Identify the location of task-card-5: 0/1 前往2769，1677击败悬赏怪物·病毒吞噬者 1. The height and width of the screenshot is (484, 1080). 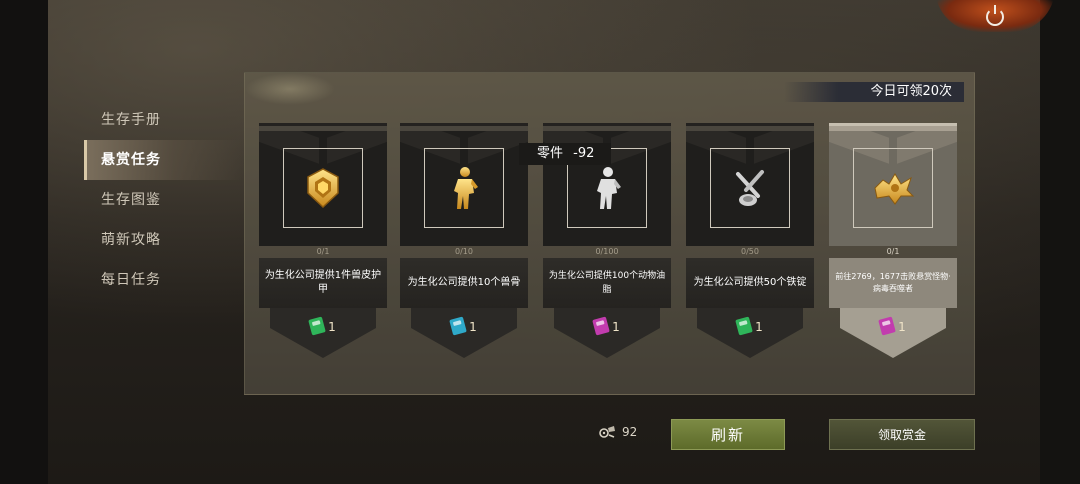
(893, 243).